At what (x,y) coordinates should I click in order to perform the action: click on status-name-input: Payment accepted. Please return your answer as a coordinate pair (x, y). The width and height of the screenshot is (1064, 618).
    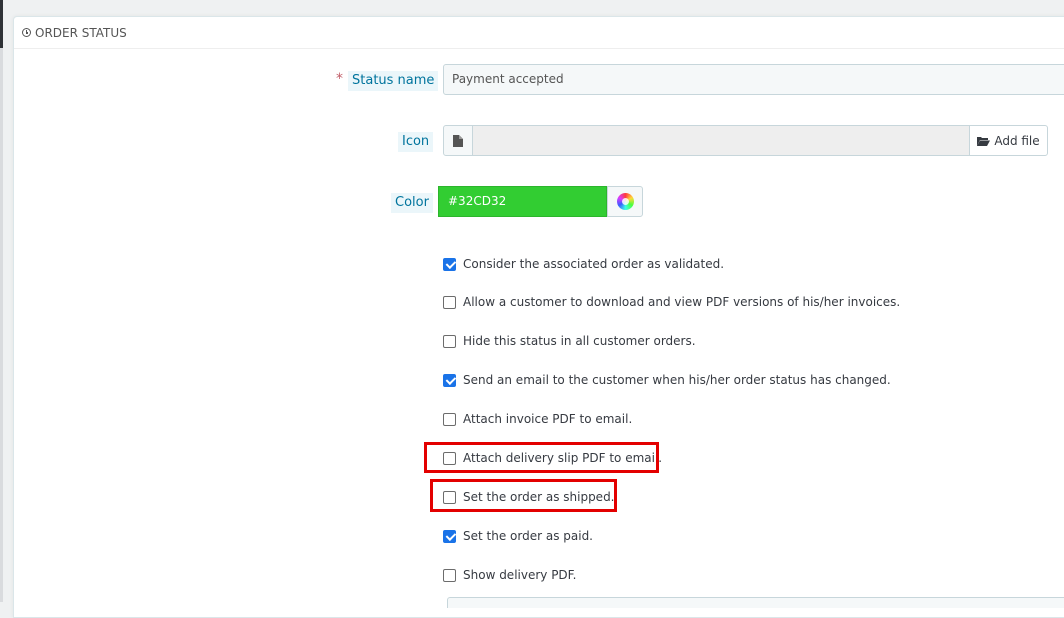
    Looking at the image, I should click on (753, 79).